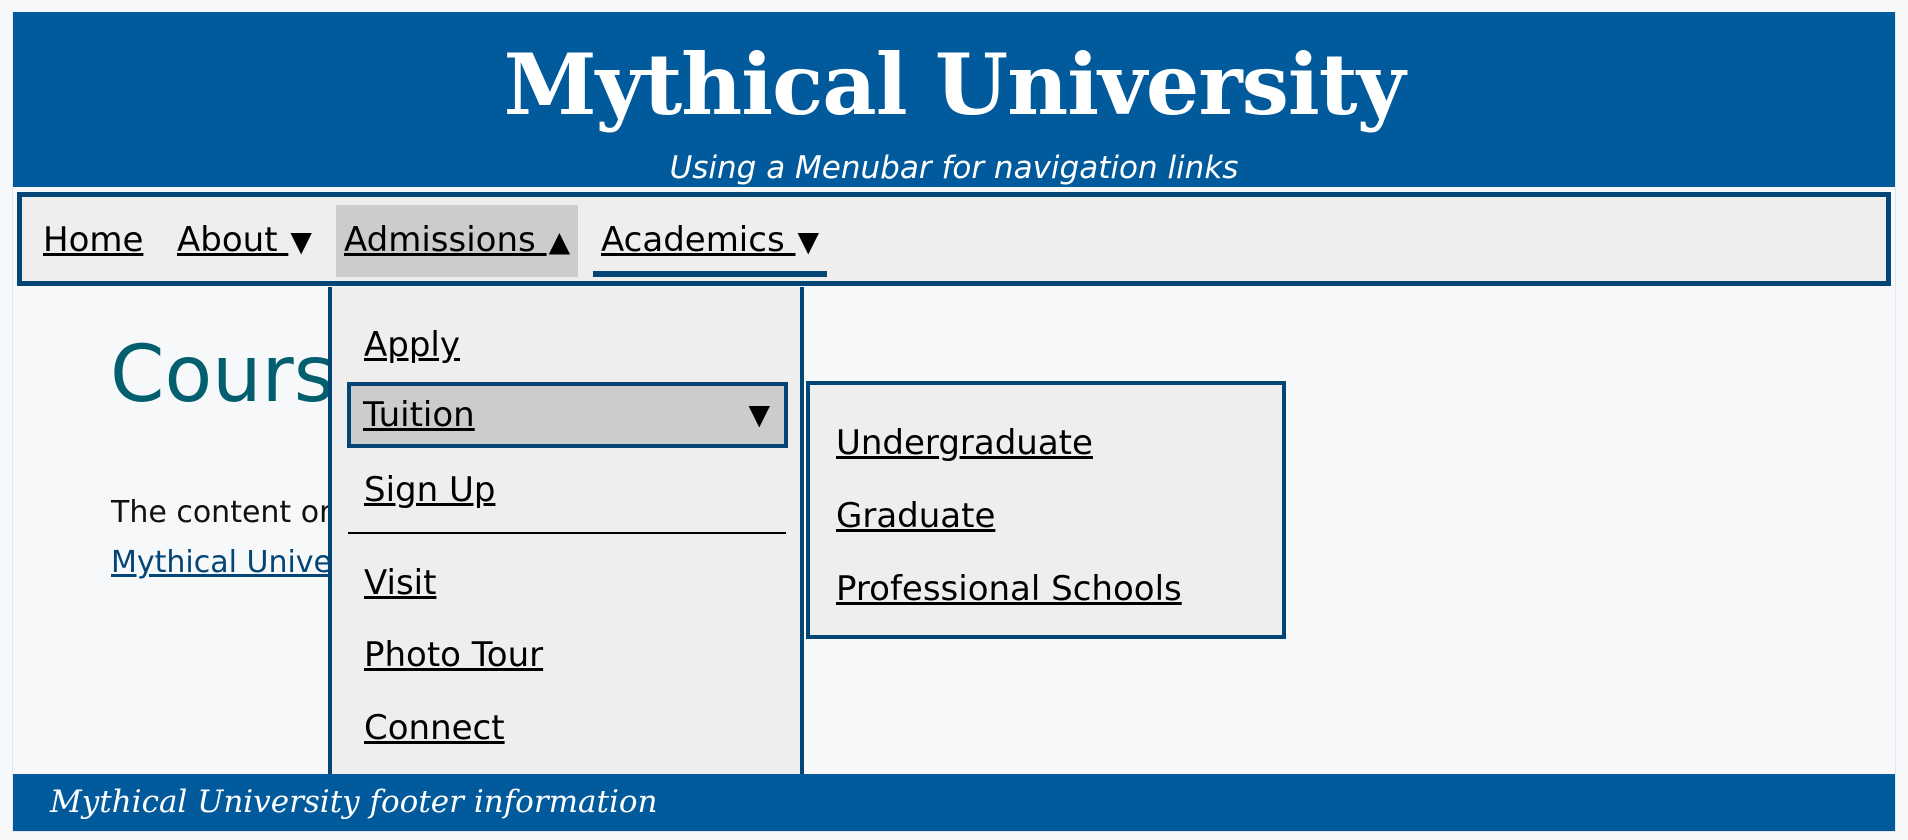 The width and height of the screenshot is (1908, 840). I want to click on menu-item-label: Undergraduate, so click(964, 443).